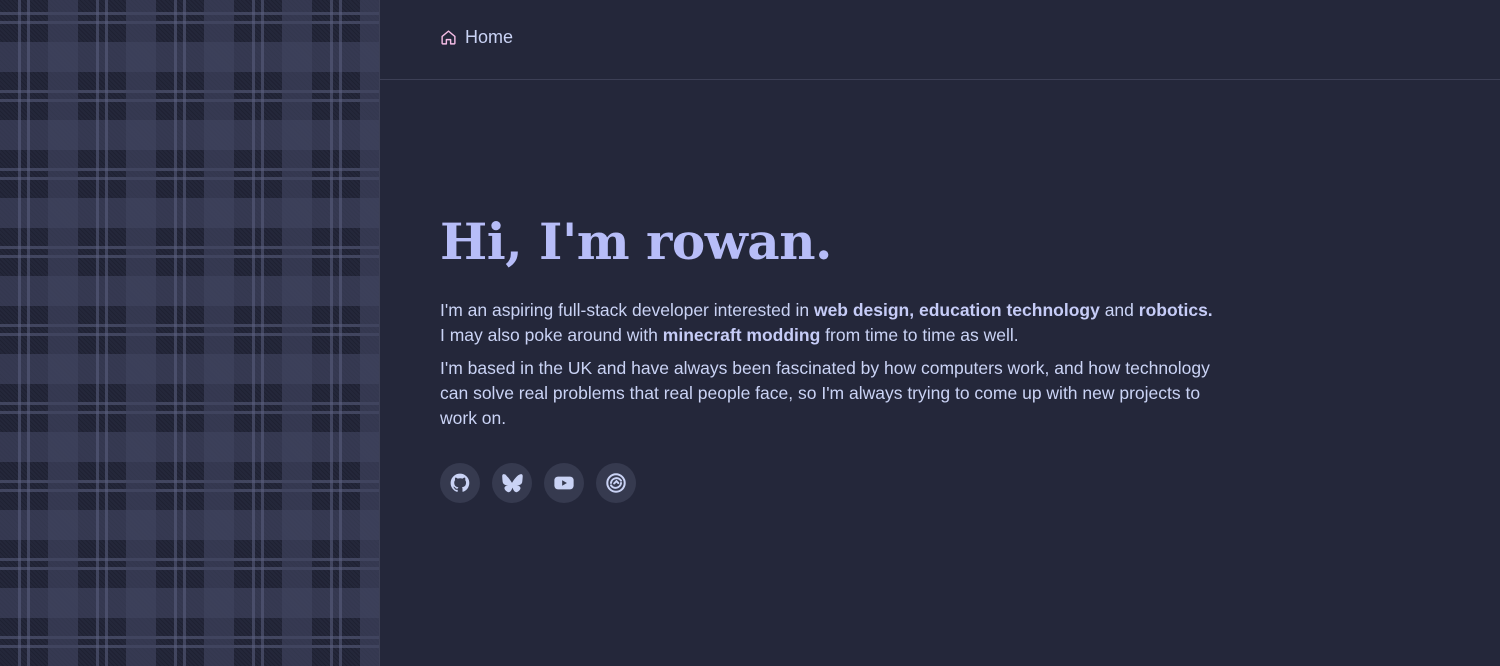 This screenshot has height=666, width=1500. I want to click on intro-emphasis: robotics., so click(1175, 310).